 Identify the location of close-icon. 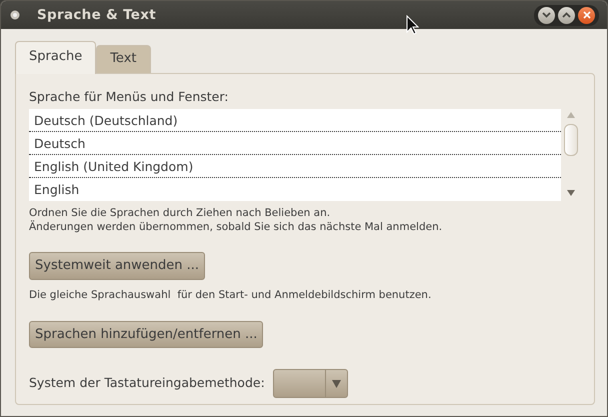
(586, 15).